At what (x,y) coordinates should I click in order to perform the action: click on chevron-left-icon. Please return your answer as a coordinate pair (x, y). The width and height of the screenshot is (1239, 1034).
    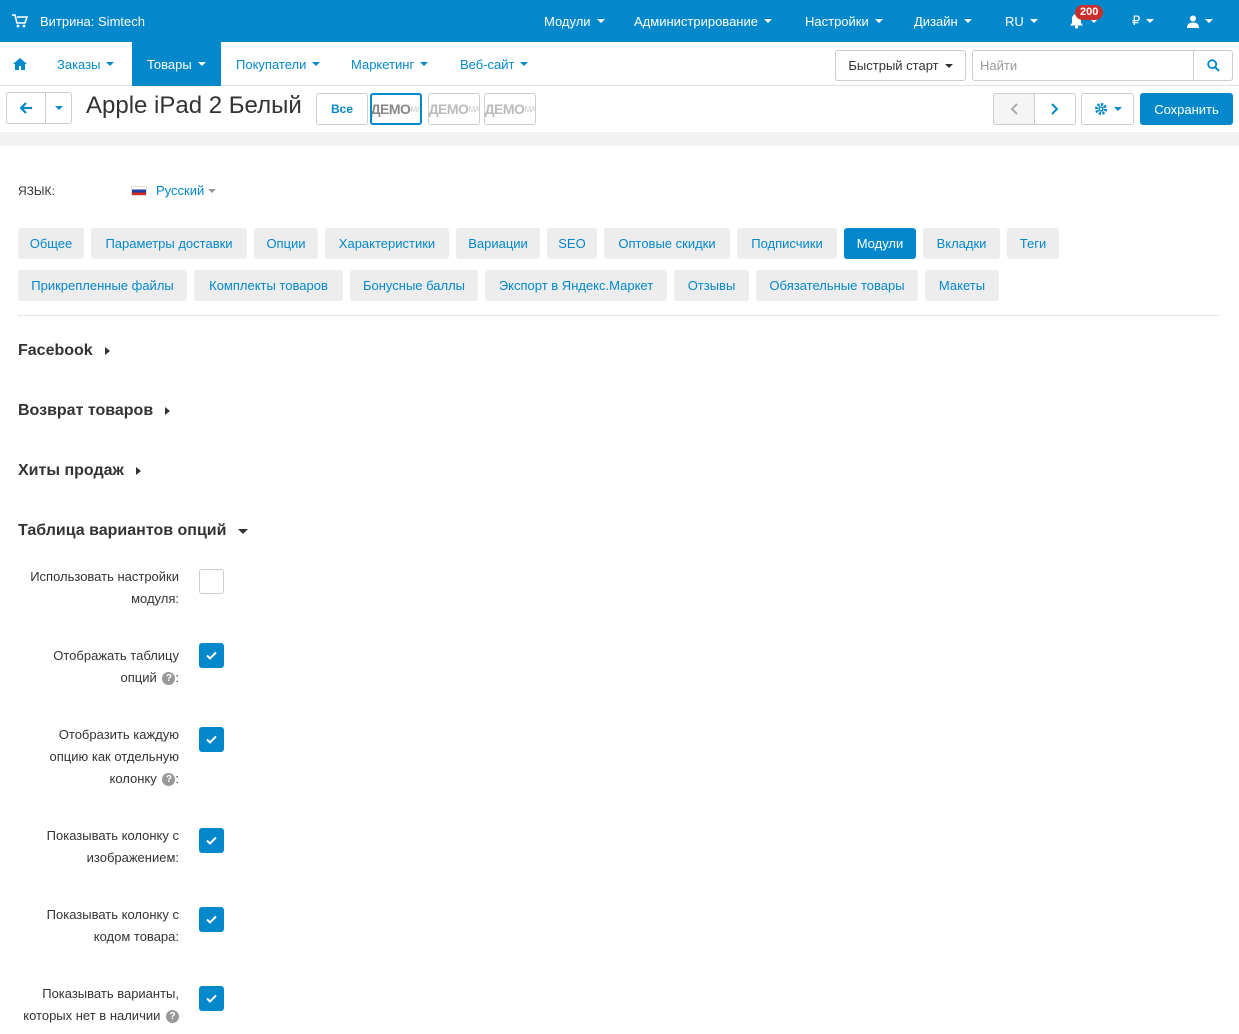
    Looking at the image, I should click on (1014, 109).